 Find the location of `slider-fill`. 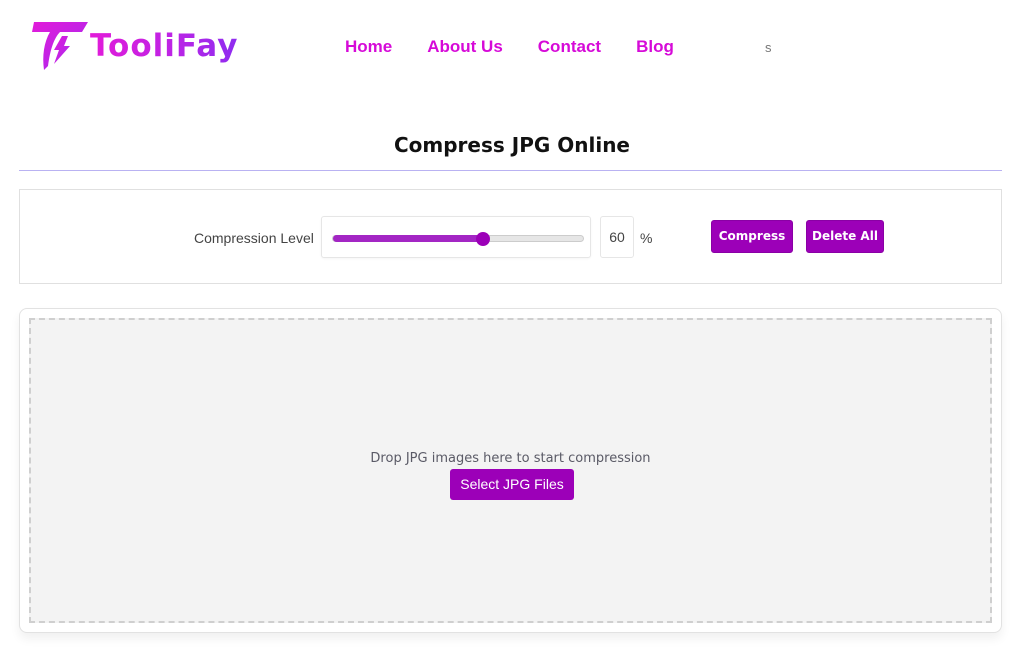

slider-fill is located at coordinates (408, 238).